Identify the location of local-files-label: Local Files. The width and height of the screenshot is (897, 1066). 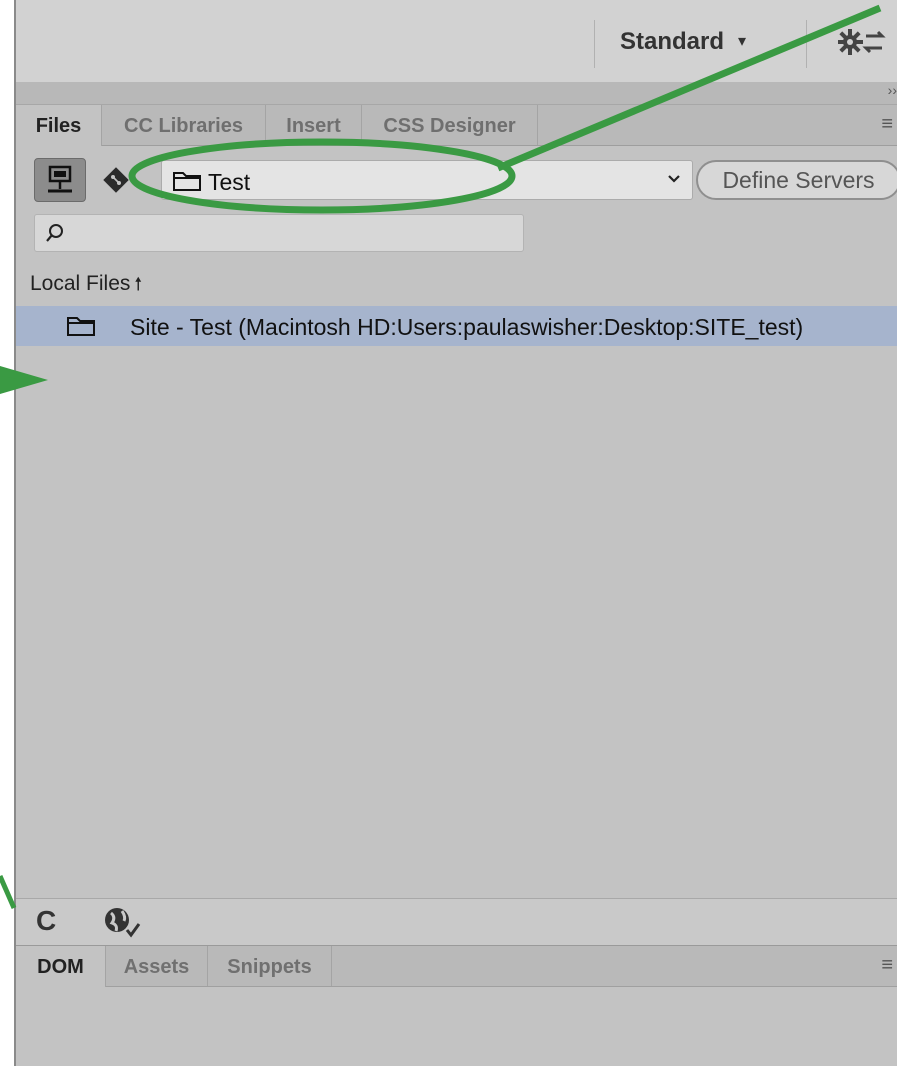
(80, 283).